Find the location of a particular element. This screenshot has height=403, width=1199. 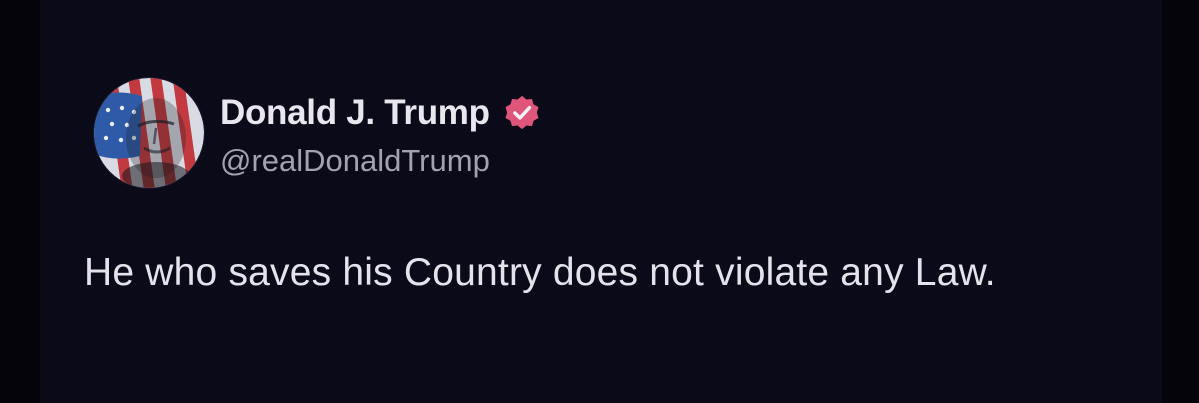

avatar-image is located at coordinates (149, 133).